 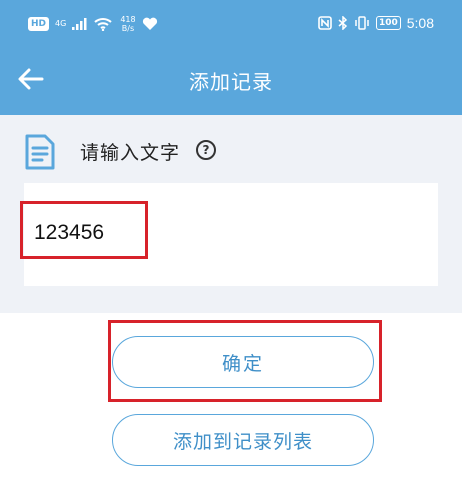 I want to click on net-speed-value: 418, so click(x=128, y=19).